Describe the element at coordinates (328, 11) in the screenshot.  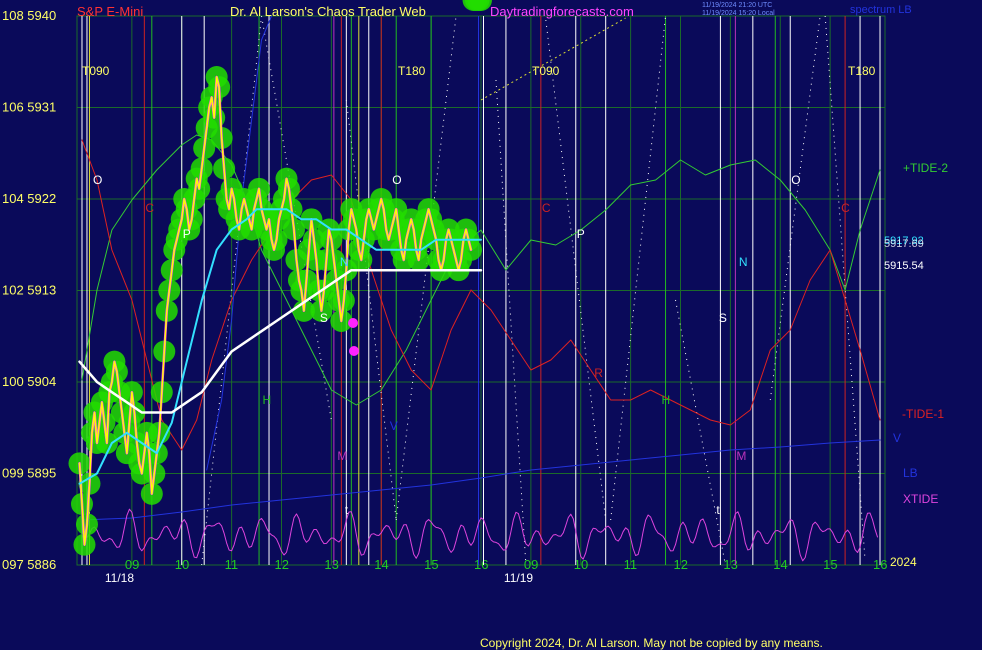
I see `site-title: Dr. Al Larson's Chaos Trader Web` at that location.